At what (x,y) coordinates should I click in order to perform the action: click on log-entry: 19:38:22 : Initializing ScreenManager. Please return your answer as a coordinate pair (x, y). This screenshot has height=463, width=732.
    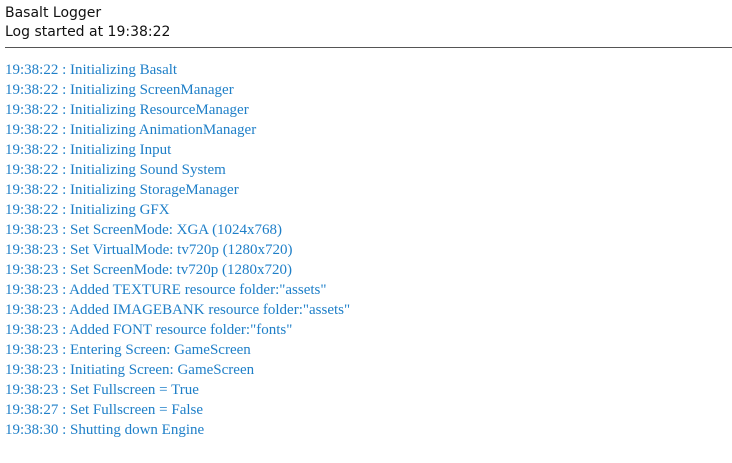
    Looking at the image, I should click on (119, 90).